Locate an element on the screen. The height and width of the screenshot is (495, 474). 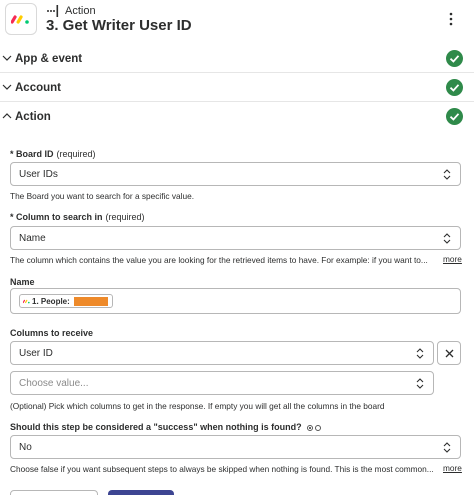
board-id-label: * Board ID (required) is located at coordinates (53, 154).